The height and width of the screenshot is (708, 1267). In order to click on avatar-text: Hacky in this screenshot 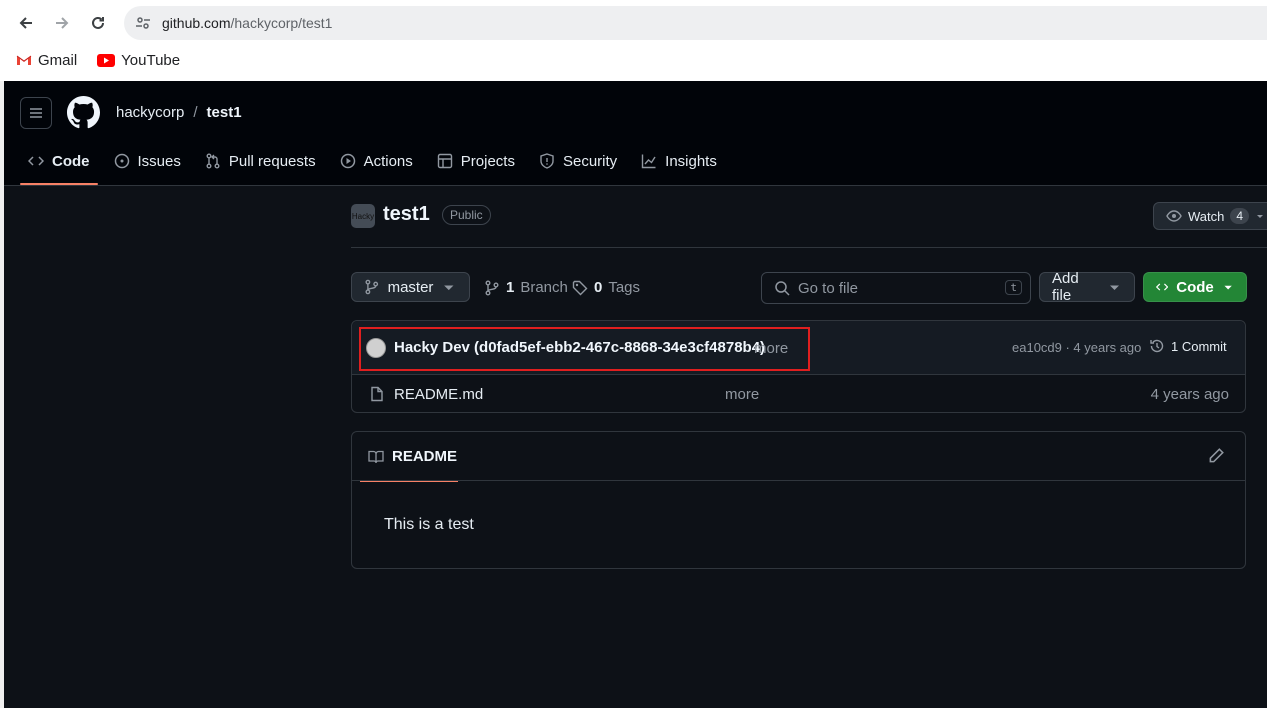, I will do `click(363, 216)`.